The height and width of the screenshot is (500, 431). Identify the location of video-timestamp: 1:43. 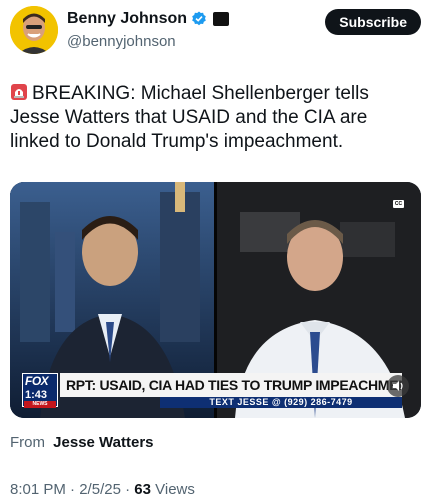
(36, 395).